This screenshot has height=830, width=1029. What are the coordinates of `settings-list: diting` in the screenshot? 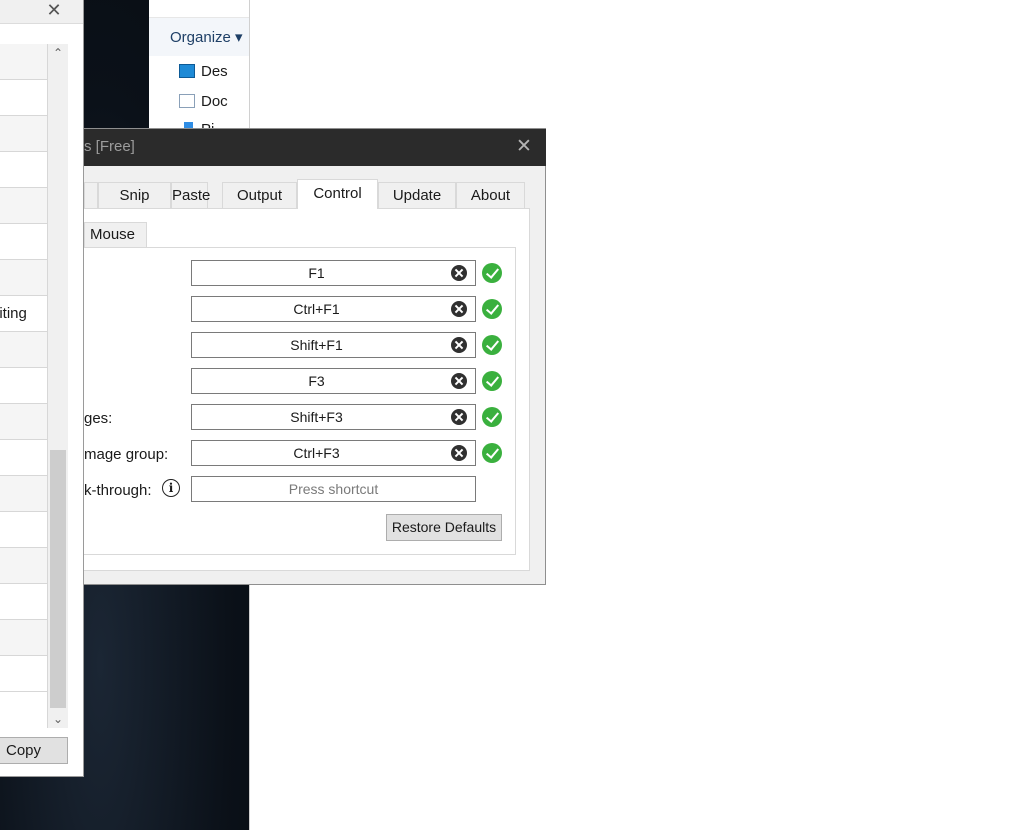 It's located at (24, 386).